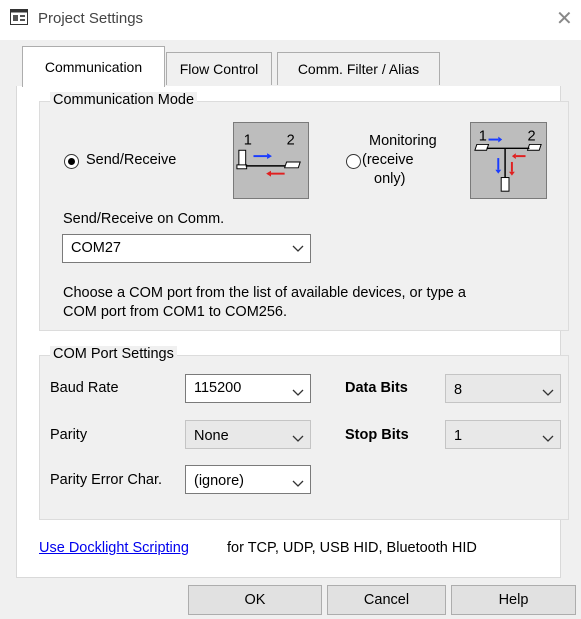 This screenshot has width=581, height=619. Describe the element at coordinates (271, 160) in the screenshot. I see `send-receive-diagram-image: 1 2` at that location.